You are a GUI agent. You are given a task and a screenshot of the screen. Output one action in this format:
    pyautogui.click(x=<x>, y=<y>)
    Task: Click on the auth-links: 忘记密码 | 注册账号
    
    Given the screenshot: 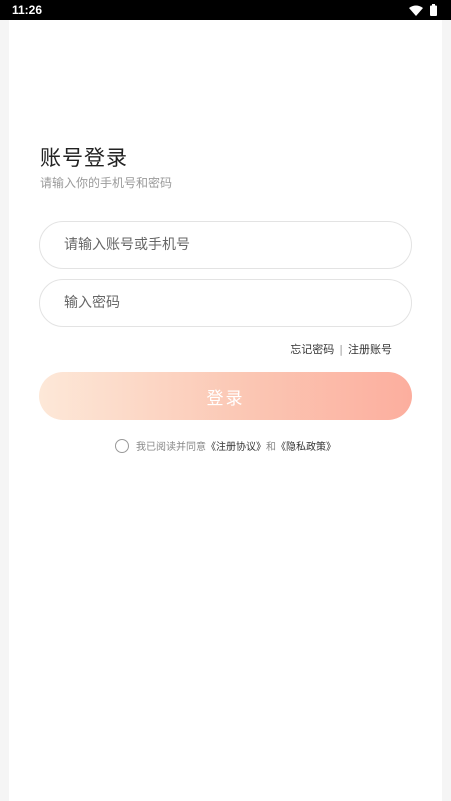 What is the action you would take?
    pyautogui.click(x=341, y=349)
    